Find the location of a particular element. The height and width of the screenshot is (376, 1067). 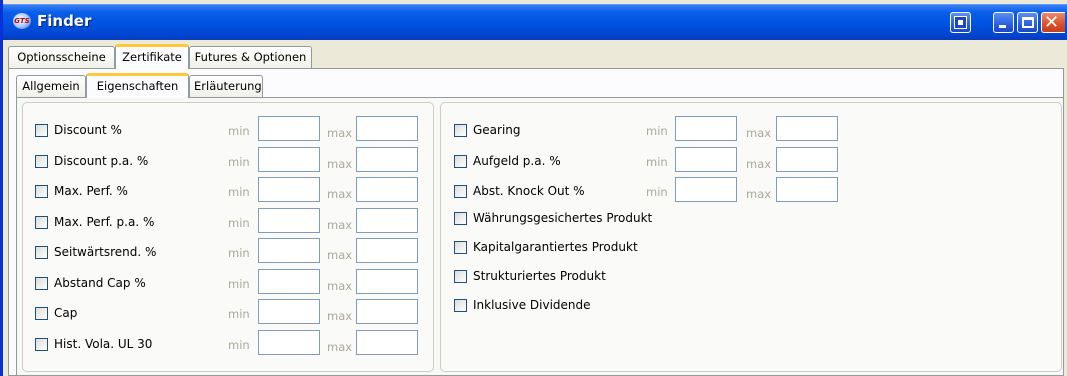

filter-row: Aufgeld p.a. % min max is located at coordinates (646, 159).